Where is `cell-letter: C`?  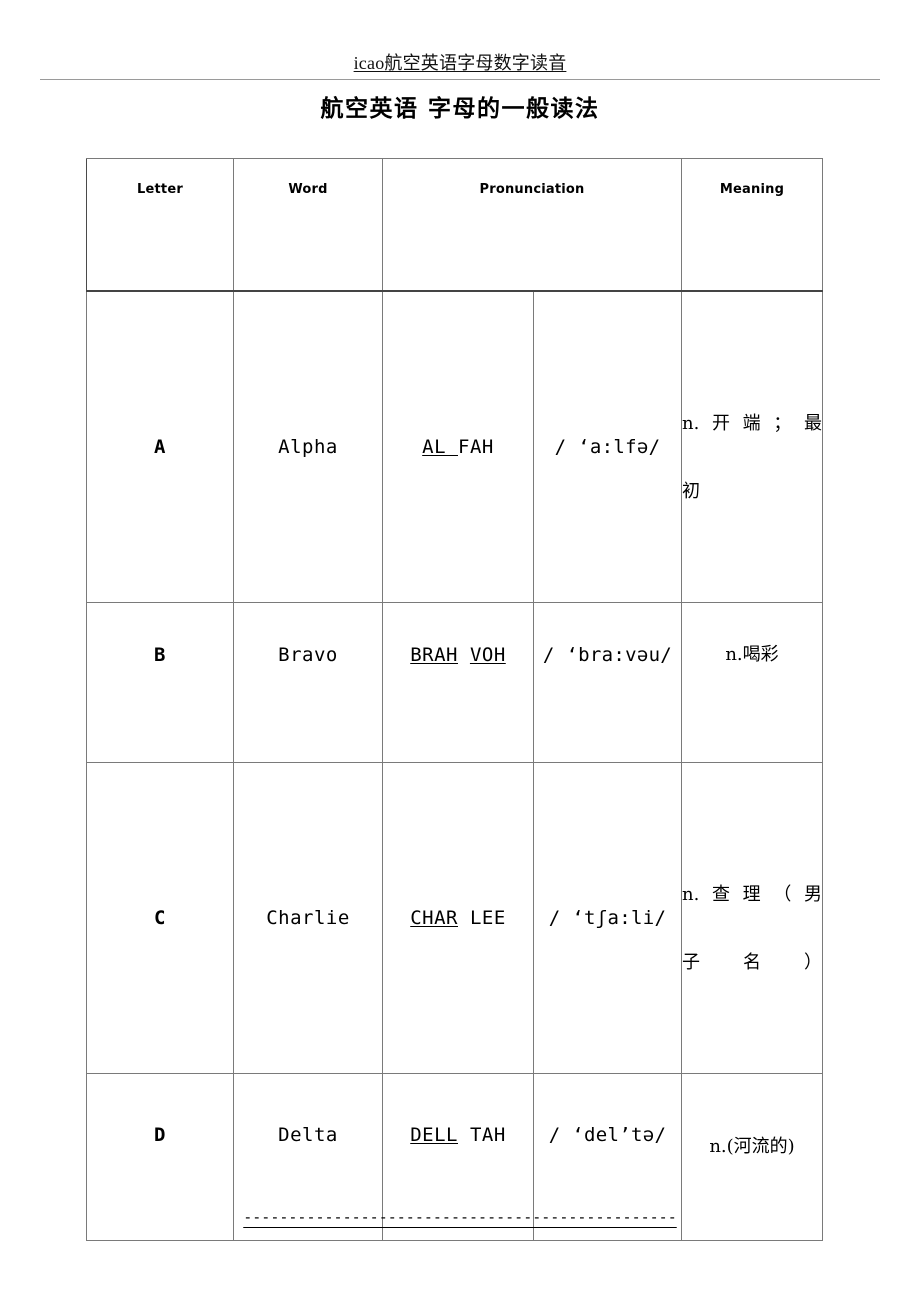
cell-letter: C is located at coordinates (160, 918).